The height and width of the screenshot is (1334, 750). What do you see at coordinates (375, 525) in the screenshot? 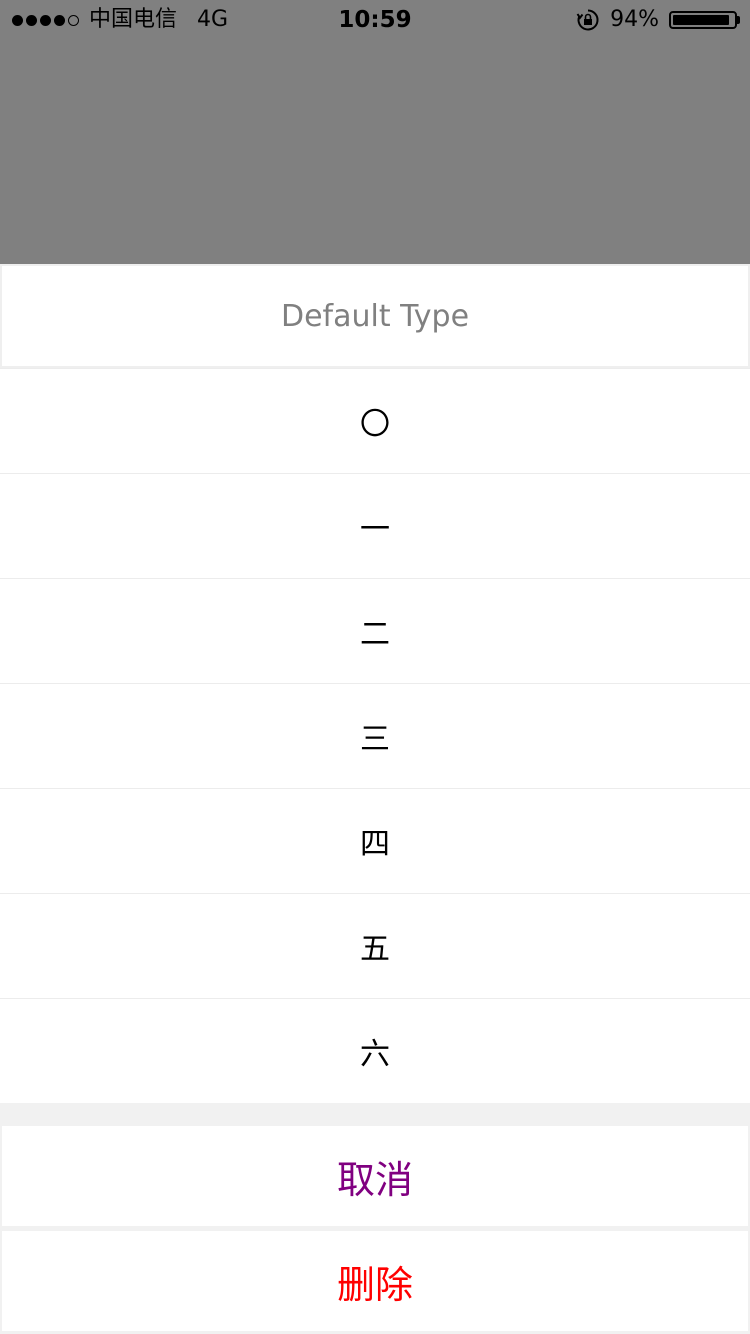
I see `option-one: 一` at bounding box center [375, 525].